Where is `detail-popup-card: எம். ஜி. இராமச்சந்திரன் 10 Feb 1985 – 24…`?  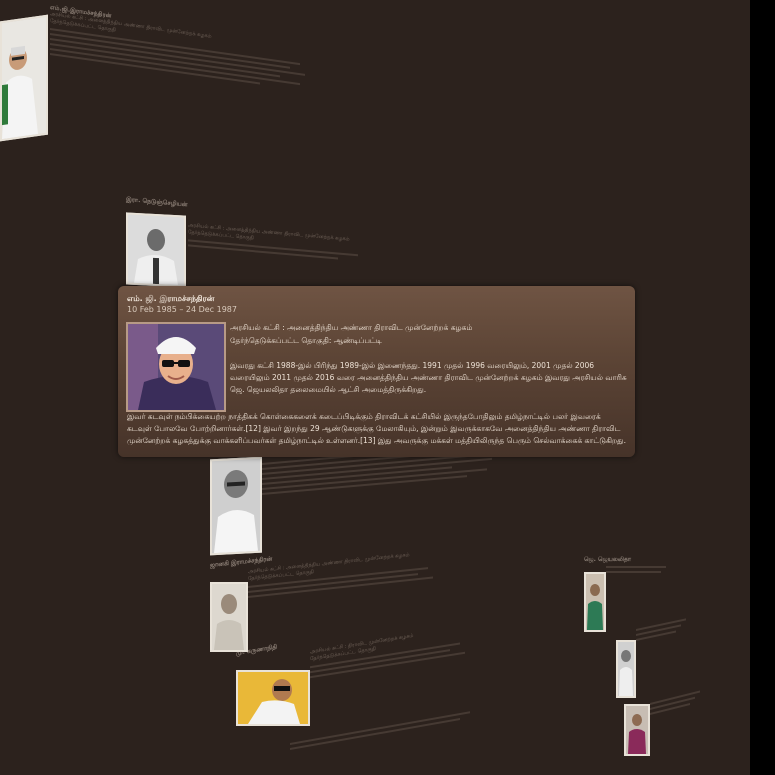
detail-popup-card: எம். ஜி. இராமச்சந்திரன் 10 Feb 1985 – 24… is located at coordinates (376, 371).